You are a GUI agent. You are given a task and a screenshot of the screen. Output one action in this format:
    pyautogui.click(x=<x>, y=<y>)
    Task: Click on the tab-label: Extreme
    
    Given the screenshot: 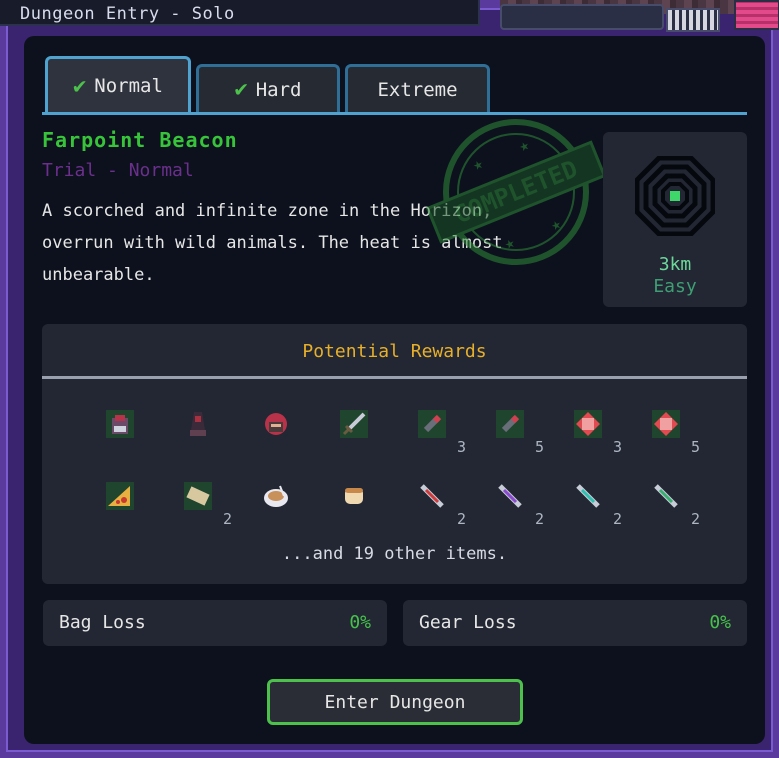 What is the action you would take?
    pyautogui.click(x=417, y=89)
    